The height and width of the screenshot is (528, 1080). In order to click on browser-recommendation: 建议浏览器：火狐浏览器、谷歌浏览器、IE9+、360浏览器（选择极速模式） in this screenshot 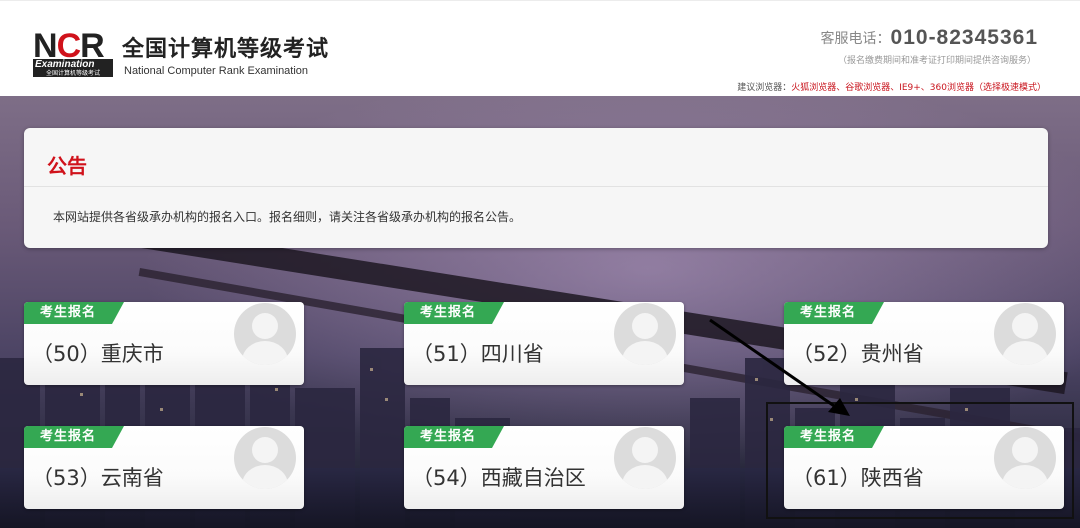, I will do `click(891, 86)`.